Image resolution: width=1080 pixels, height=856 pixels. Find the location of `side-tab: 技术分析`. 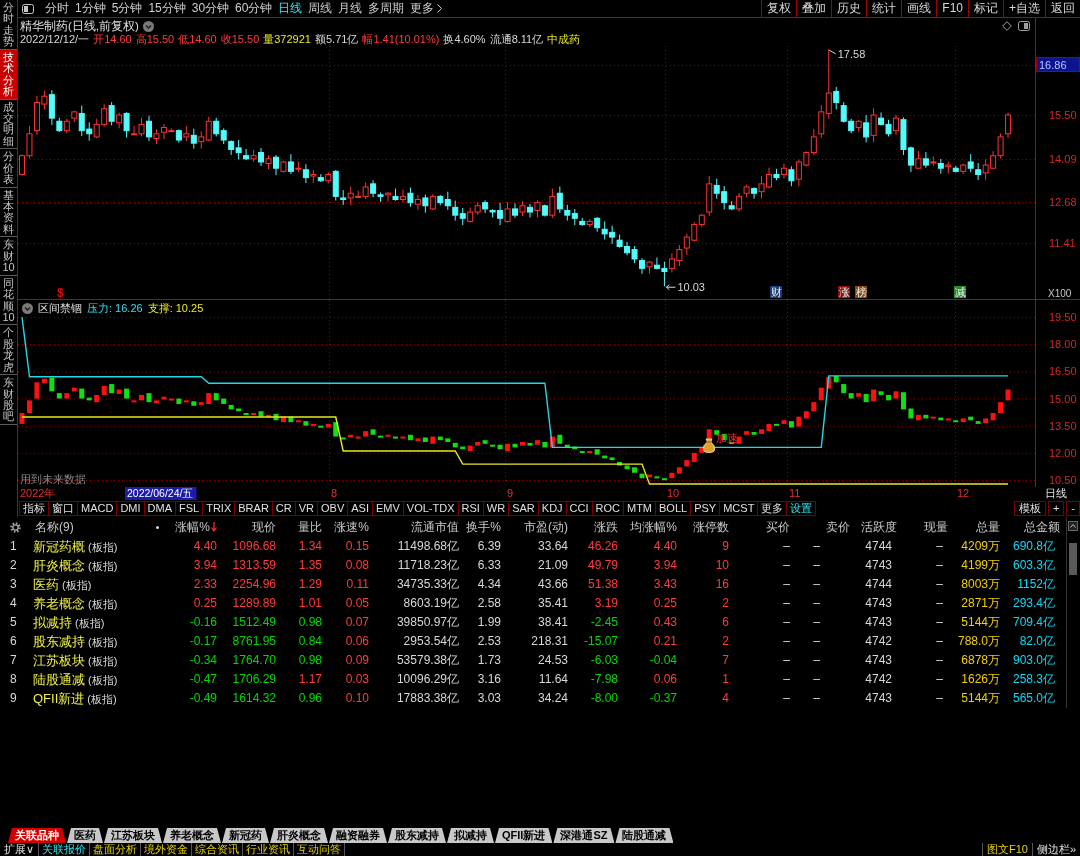

side-tab: 技术分析 is located at coordinates (8, 74).